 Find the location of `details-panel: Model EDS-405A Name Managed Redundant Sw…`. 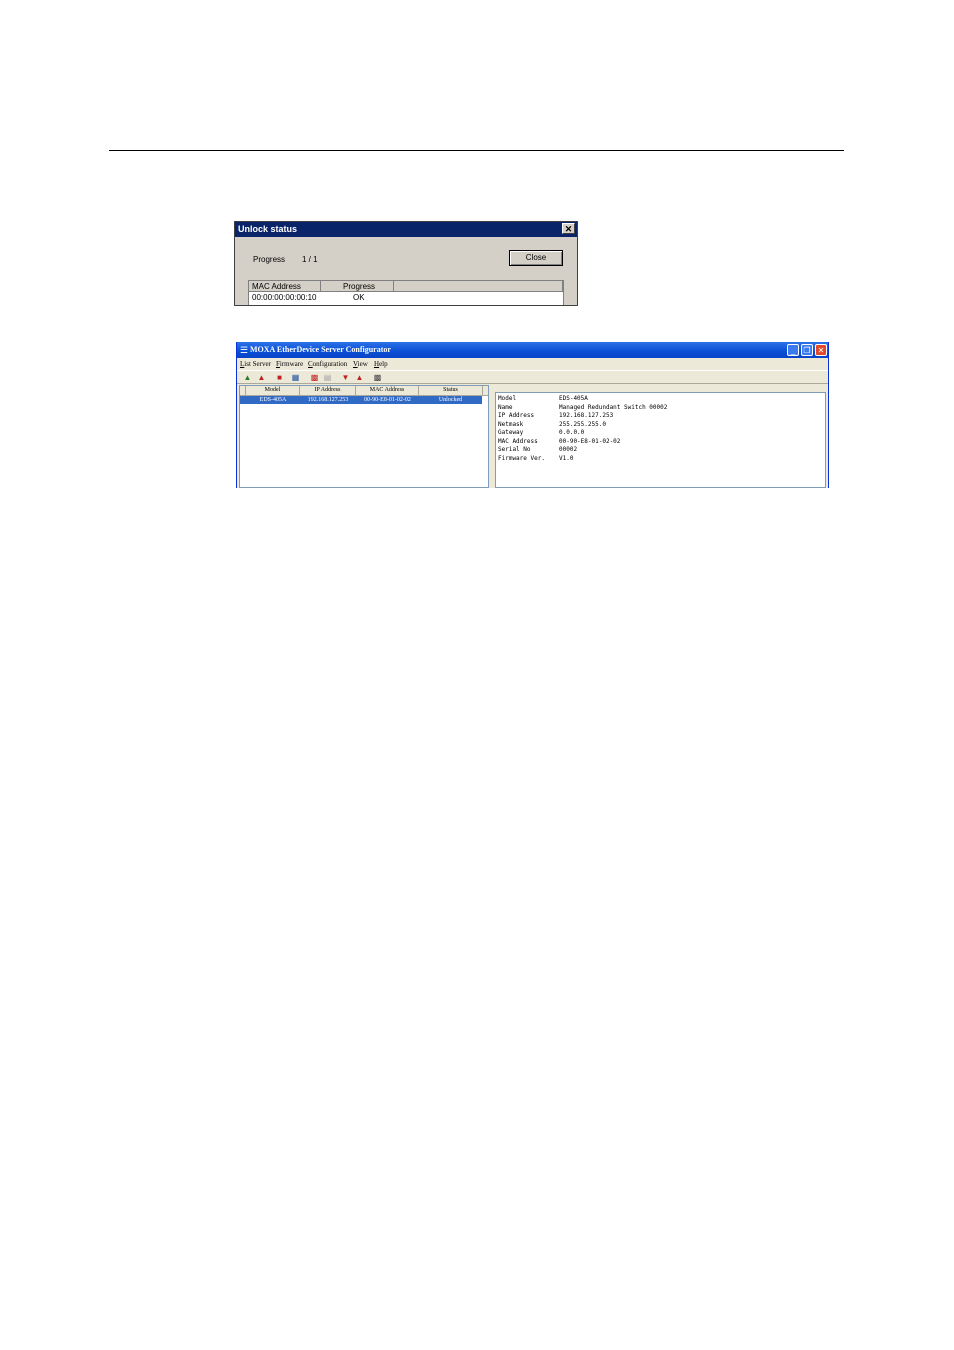

details-panel: Model EDS-405A Name Managed Redundant Sw… is located at coordinates (660, 440).